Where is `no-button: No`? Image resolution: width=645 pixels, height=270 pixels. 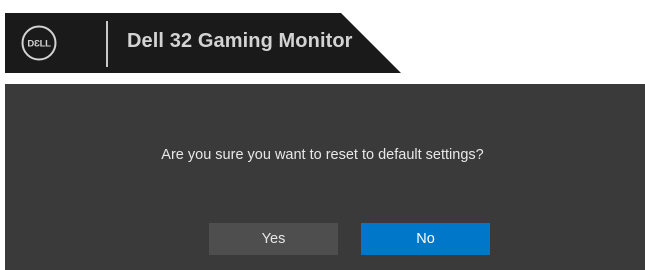
no-button: No is located at coordinates (425, 239).